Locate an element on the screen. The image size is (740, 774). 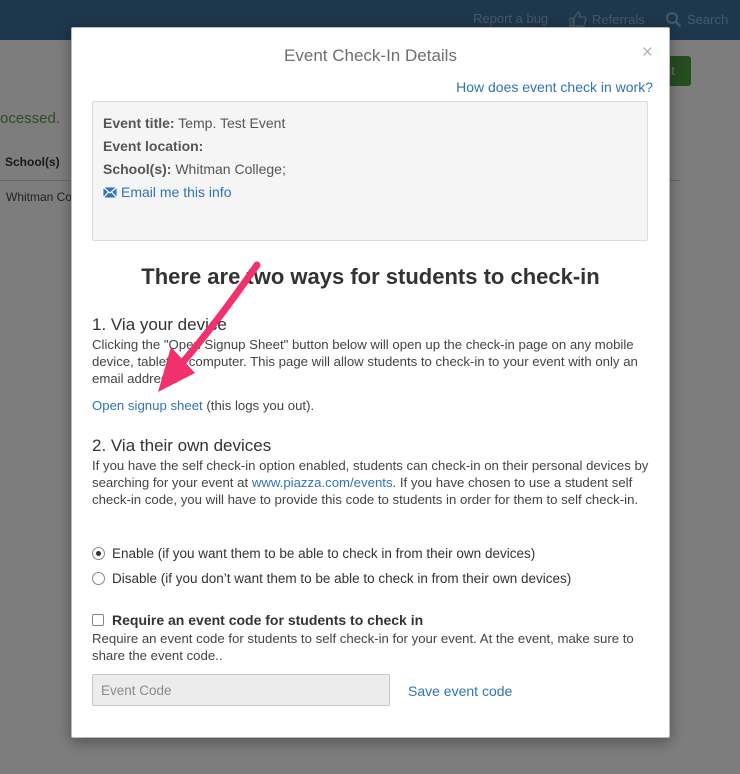
section-via-own-devices-title: 2. Via their own devices is located at coordinates (182, 445).